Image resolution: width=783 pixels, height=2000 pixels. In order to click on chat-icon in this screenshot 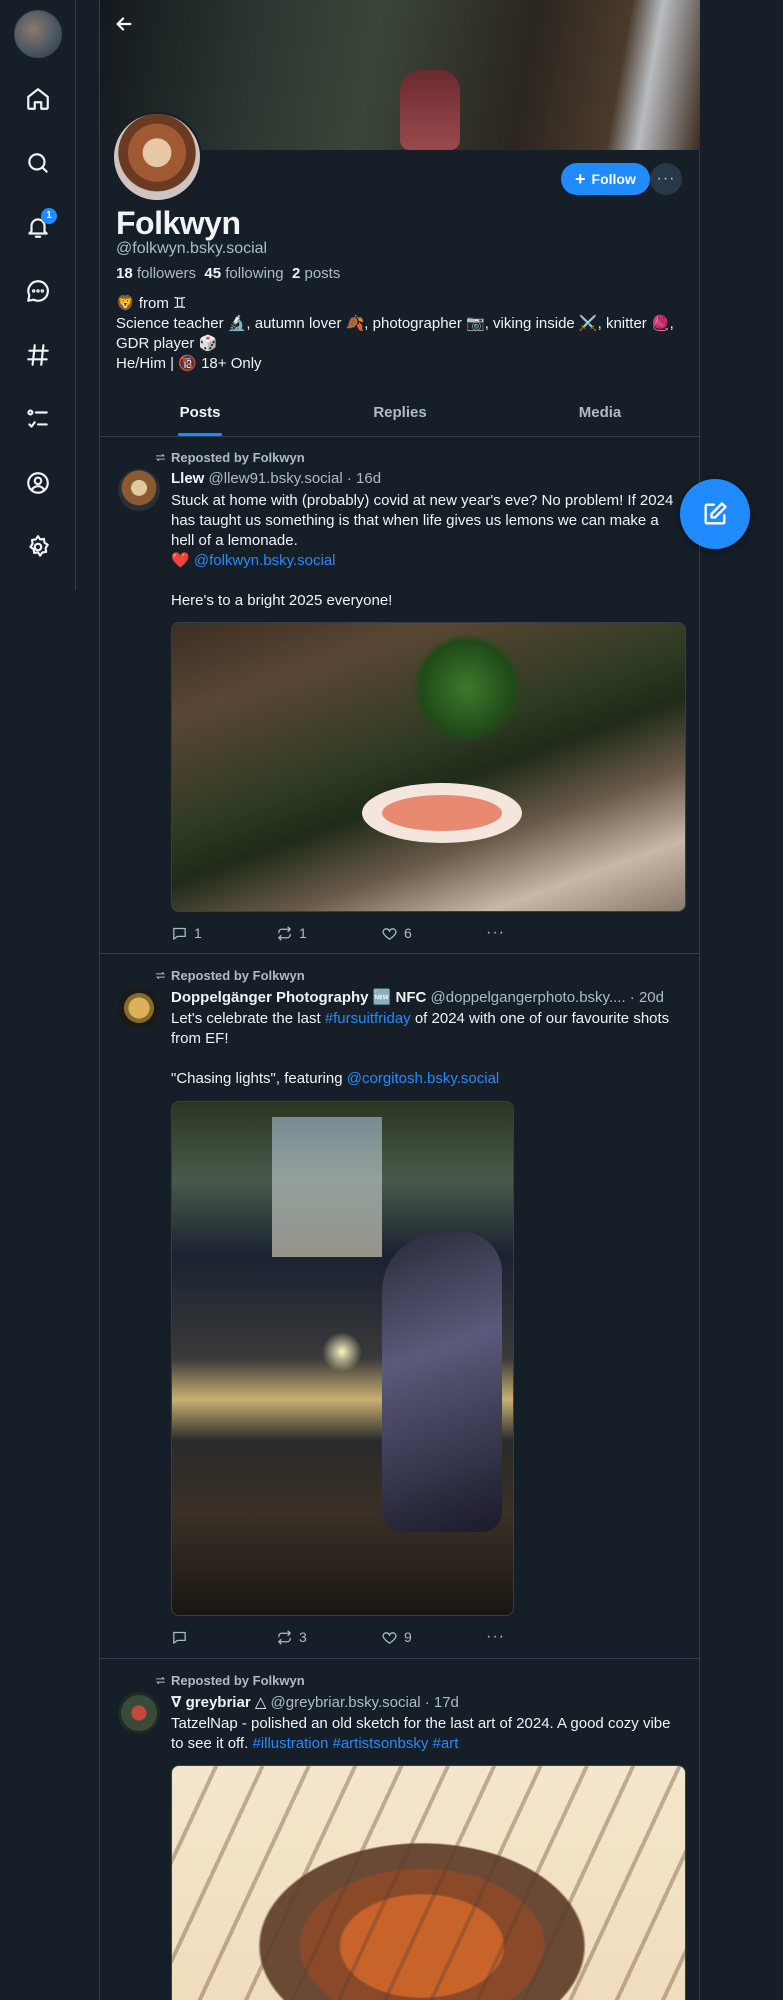, I will do `click(38, 291)`.